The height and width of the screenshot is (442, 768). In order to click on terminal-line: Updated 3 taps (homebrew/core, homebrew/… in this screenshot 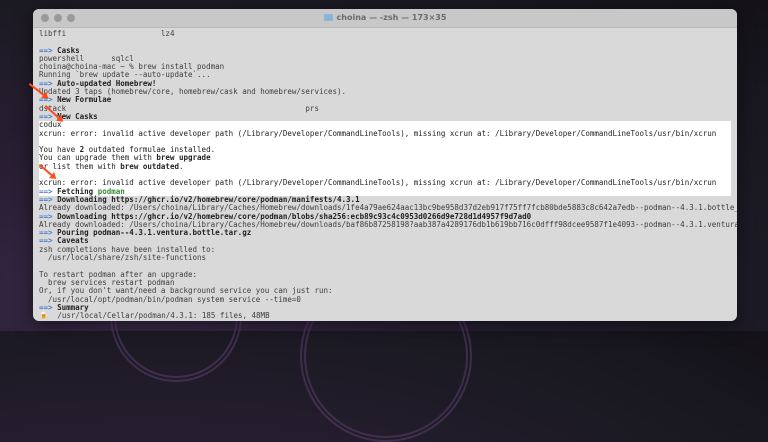, I will do `click(385, 91)`.